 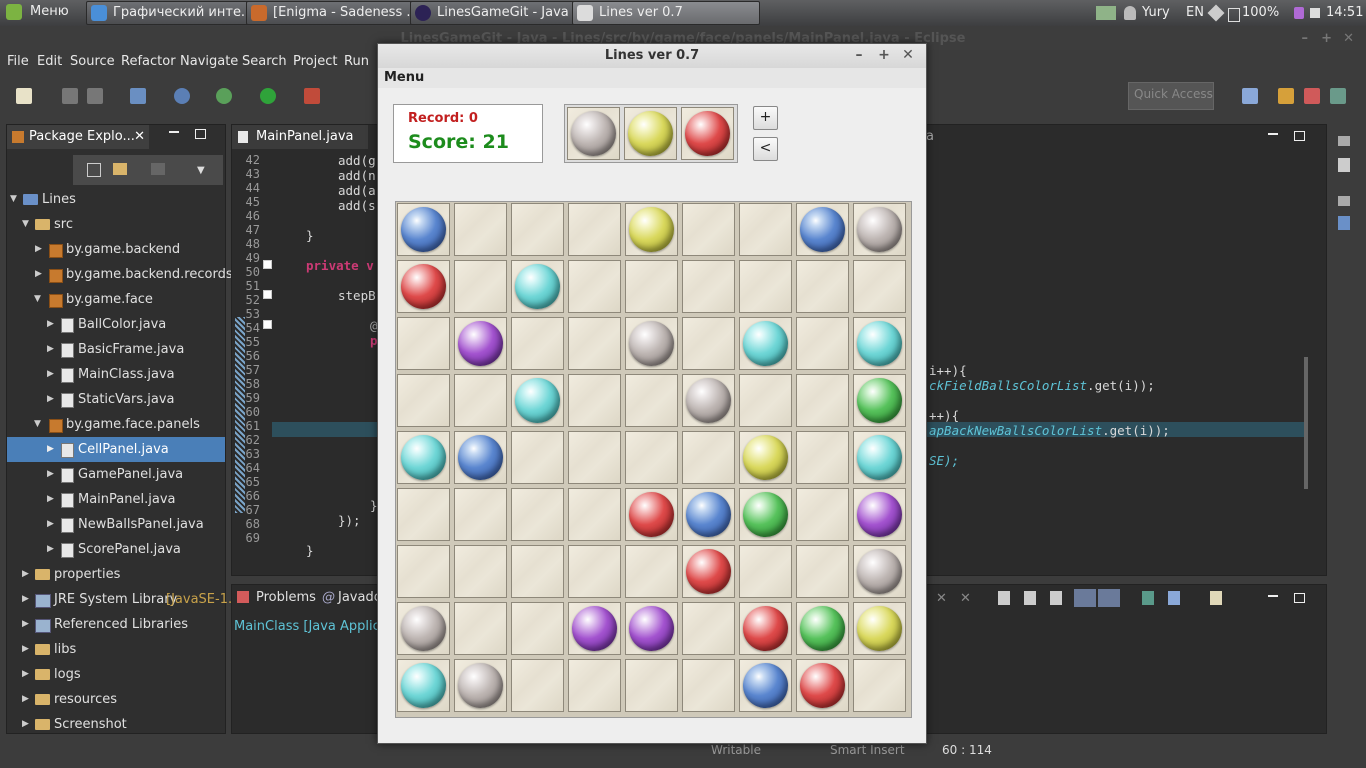 I want to click on chevron-down-icon: ▼, so click(x=37, y=299).